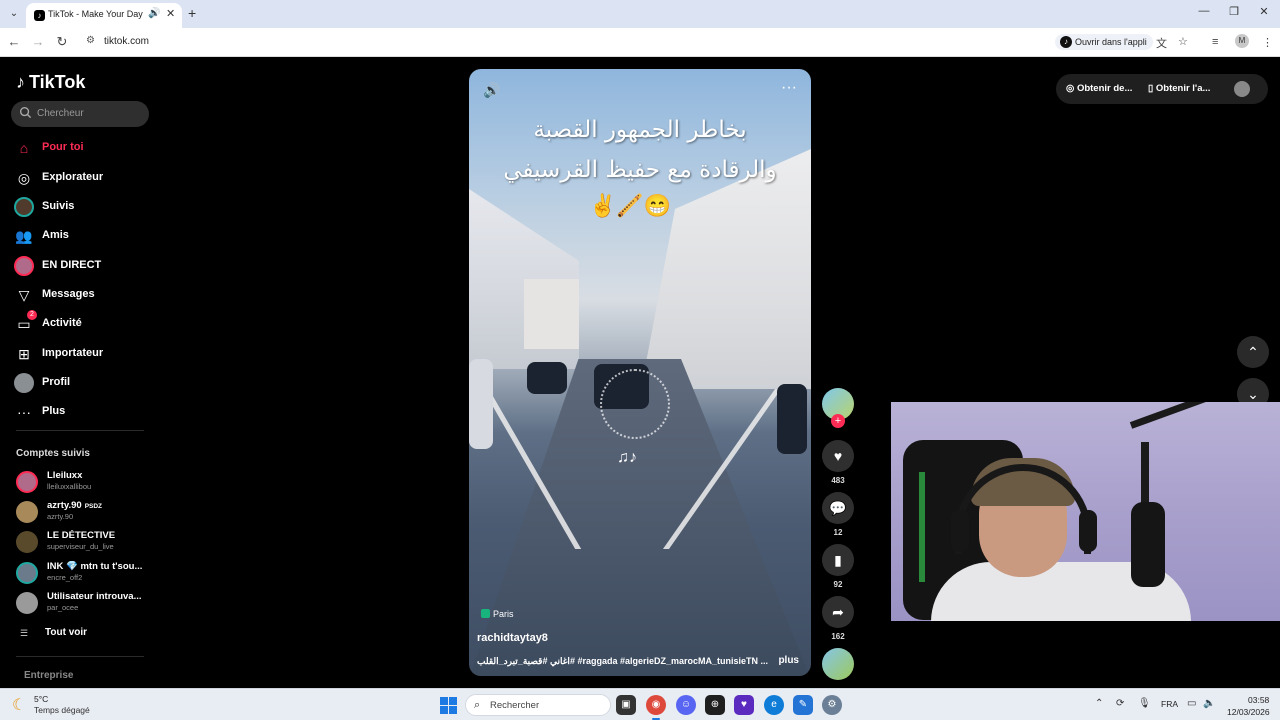 The height and width of the screenshot is (720, 1280). I want to click on weather-moon-icon: ☾, so click(19, 705).